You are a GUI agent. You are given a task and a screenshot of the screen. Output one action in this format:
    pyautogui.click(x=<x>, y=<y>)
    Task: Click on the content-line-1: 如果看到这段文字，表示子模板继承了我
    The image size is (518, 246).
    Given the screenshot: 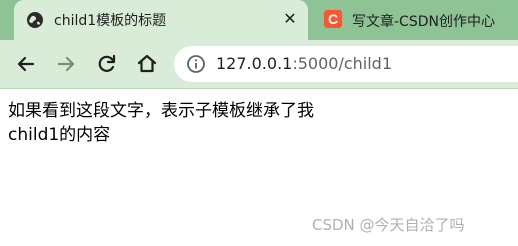 What is the action you would take?
    pyautogui.click(x=161, y=111)
    